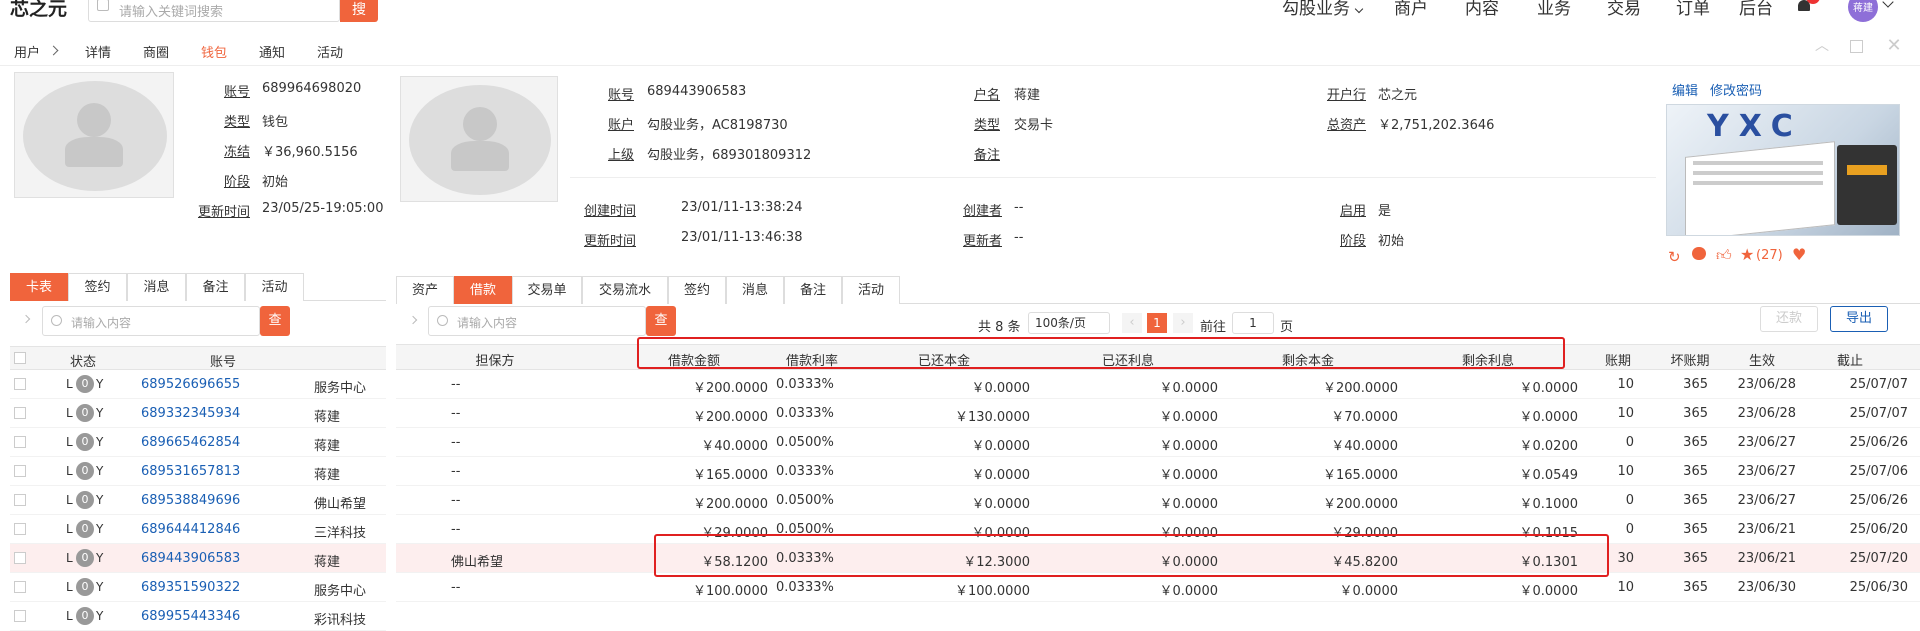 The image size is (1920, 631). I want to click on account-link: 689955443346, so click(190, 616).